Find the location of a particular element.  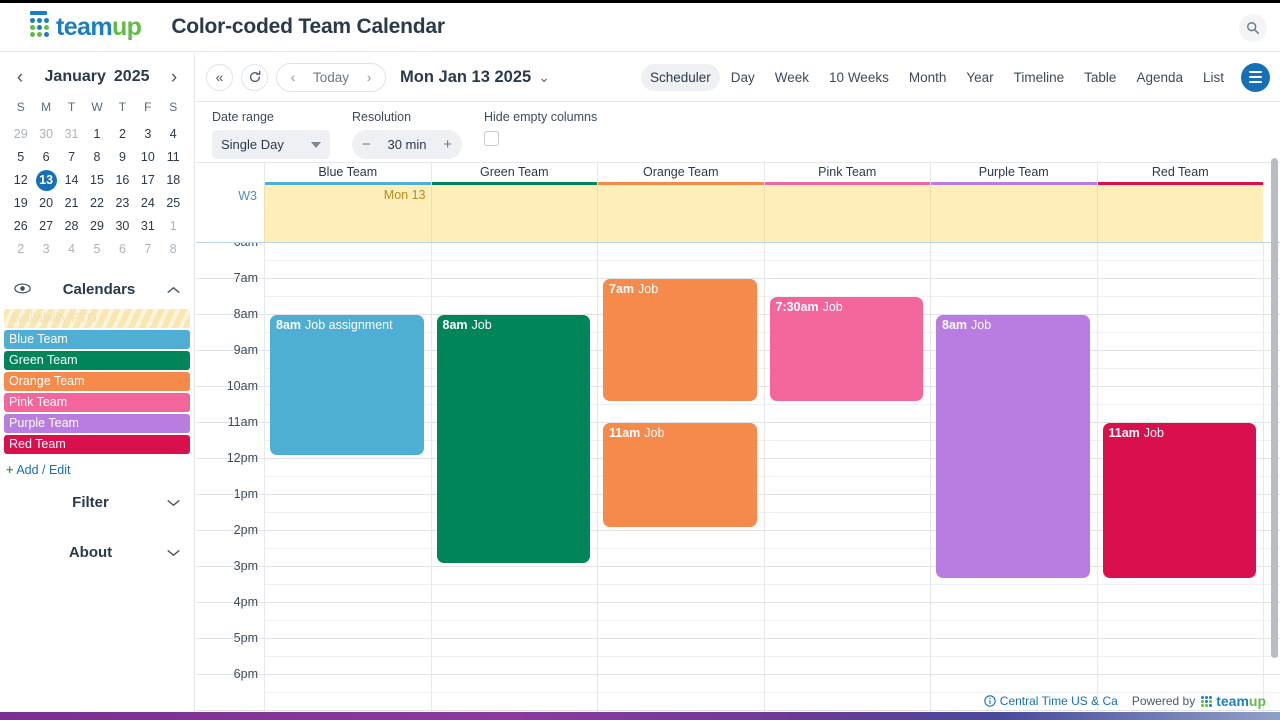

mini-calendar-day: 19 is located at coordinates (20, 203).